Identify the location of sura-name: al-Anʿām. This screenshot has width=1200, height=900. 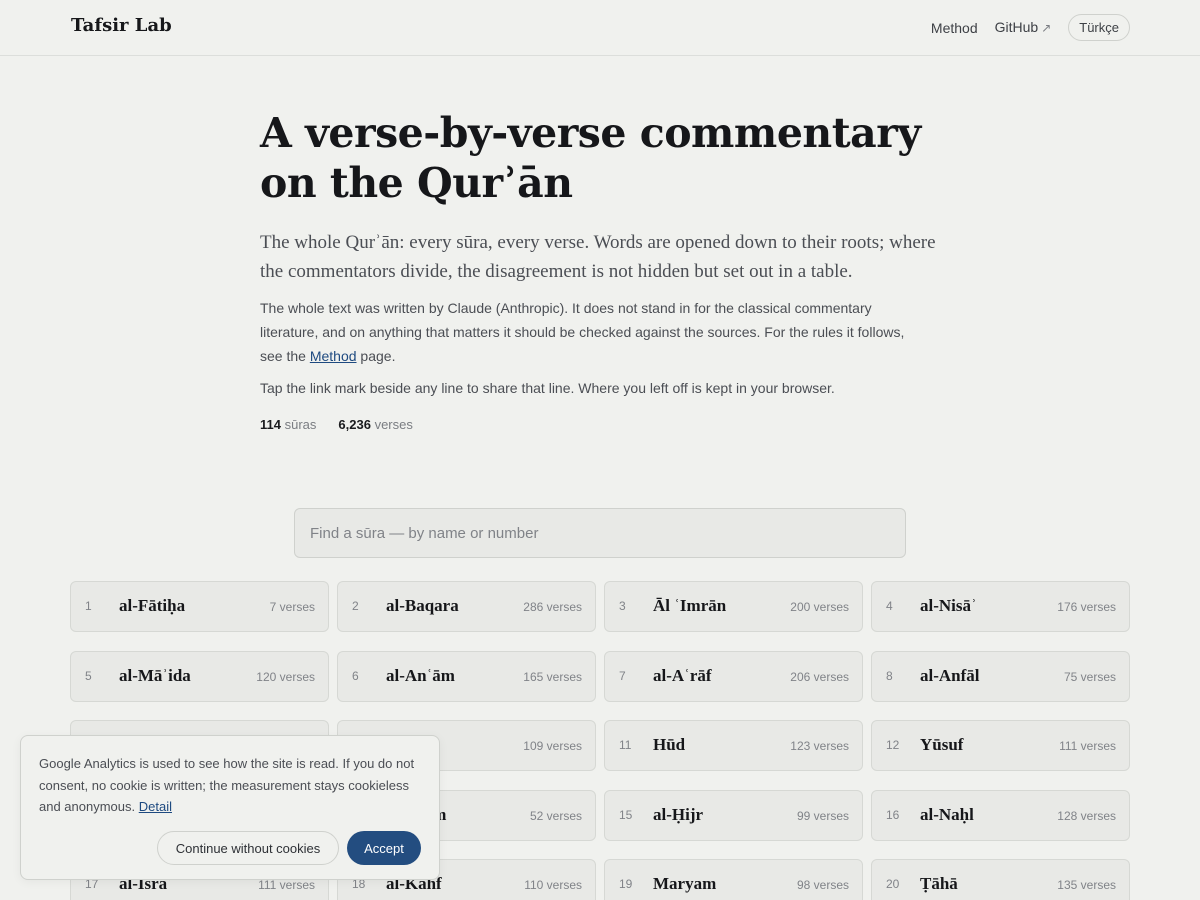
(420, 675).